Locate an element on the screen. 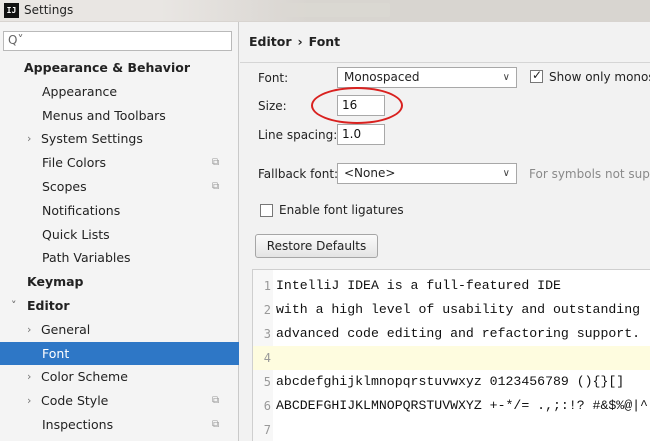 The height and width of the screenshot is (441, 650). enable-ligatures-label: Enable font ligatures is located at coordinates (341, 210).